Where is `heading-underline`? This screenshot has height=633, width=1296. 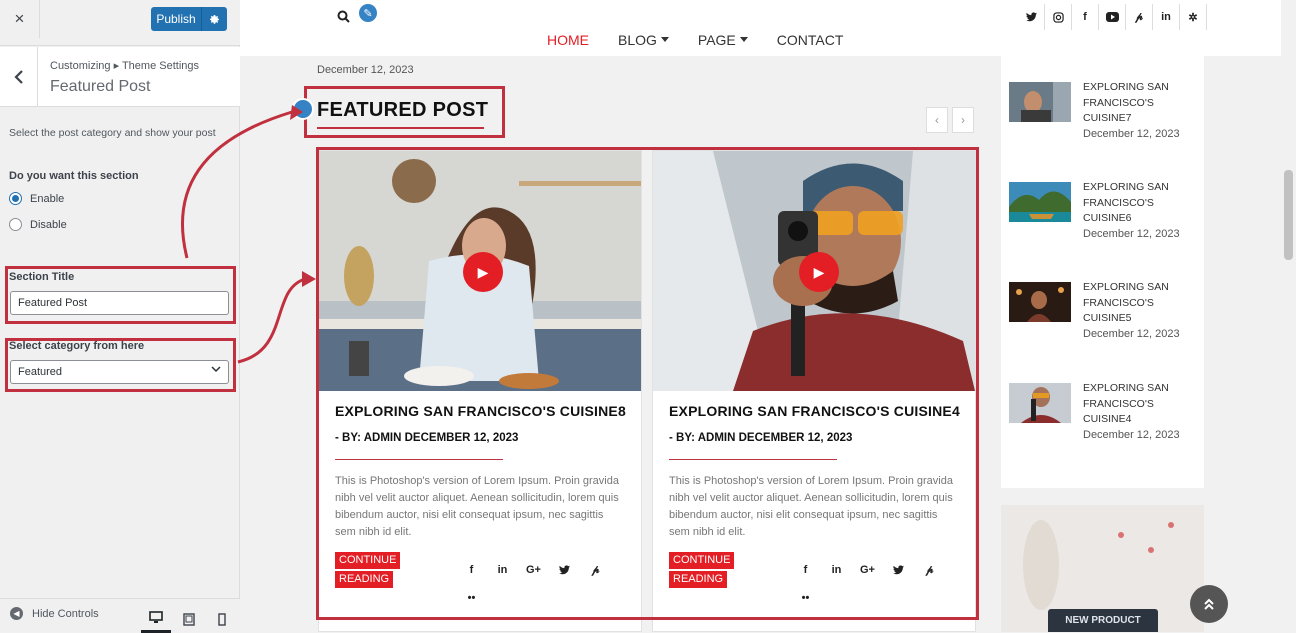 heading-underline is located at coordinates (400, 128).